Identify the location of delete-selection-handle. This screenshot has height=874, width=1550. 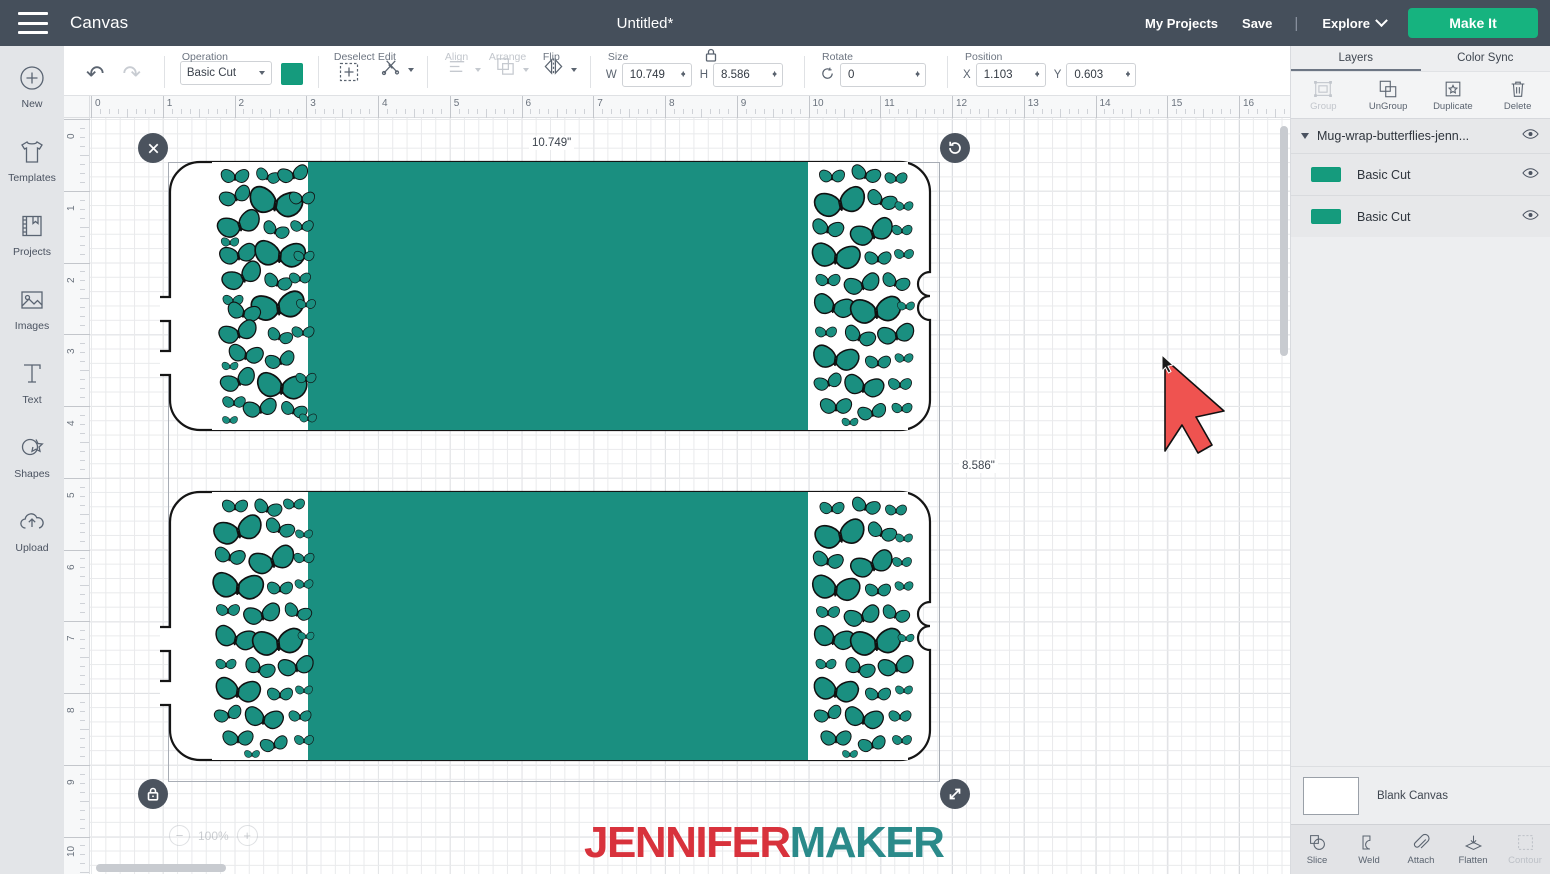
(153, 148).